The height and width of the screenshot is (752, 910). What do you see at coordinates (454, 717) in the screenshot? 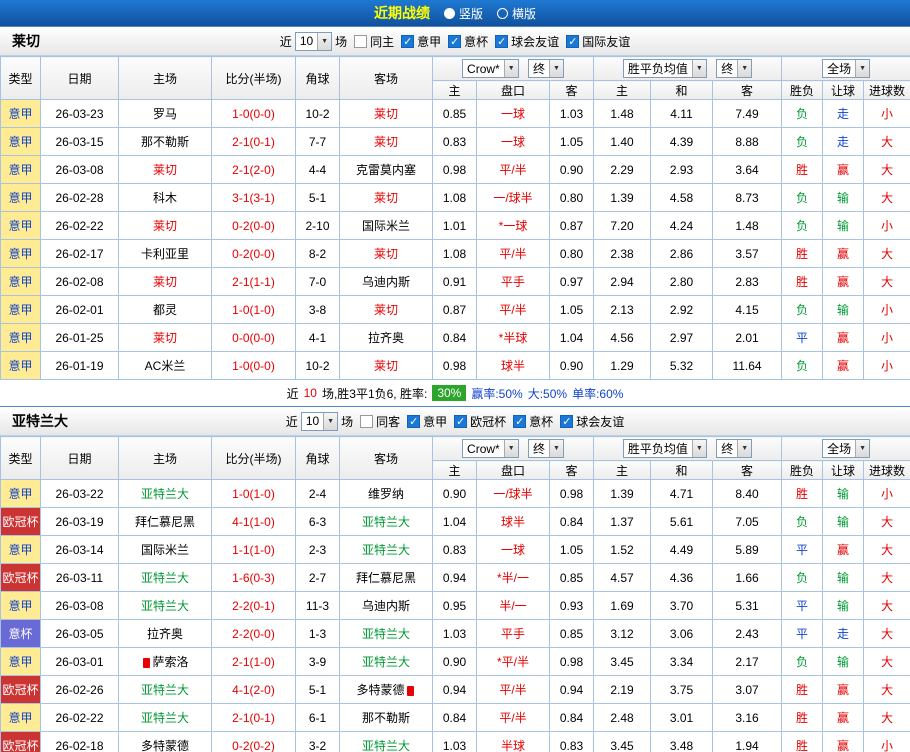
I see `odds-home-cell: 0.84` at bounding box center [454, 717].